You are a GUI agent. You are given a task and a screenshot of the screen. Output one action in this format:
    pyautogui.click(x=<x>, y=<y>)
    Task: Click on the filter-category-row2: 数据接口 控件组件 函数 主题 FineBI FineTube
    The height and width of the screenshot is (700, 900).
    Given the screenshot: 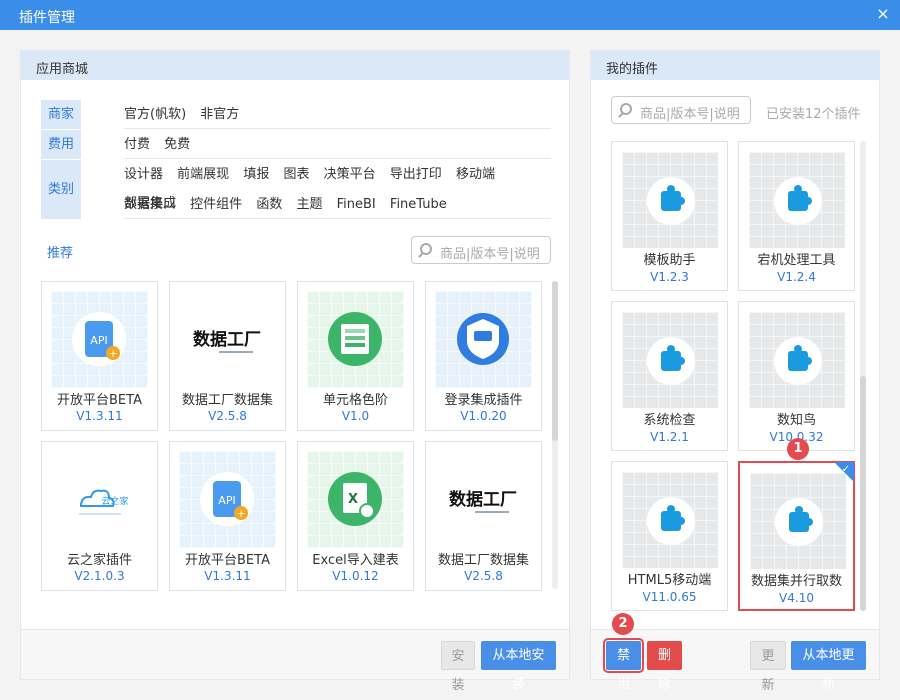 What is the action you would take?
    pyautogui.click(x=337, y=204)
    